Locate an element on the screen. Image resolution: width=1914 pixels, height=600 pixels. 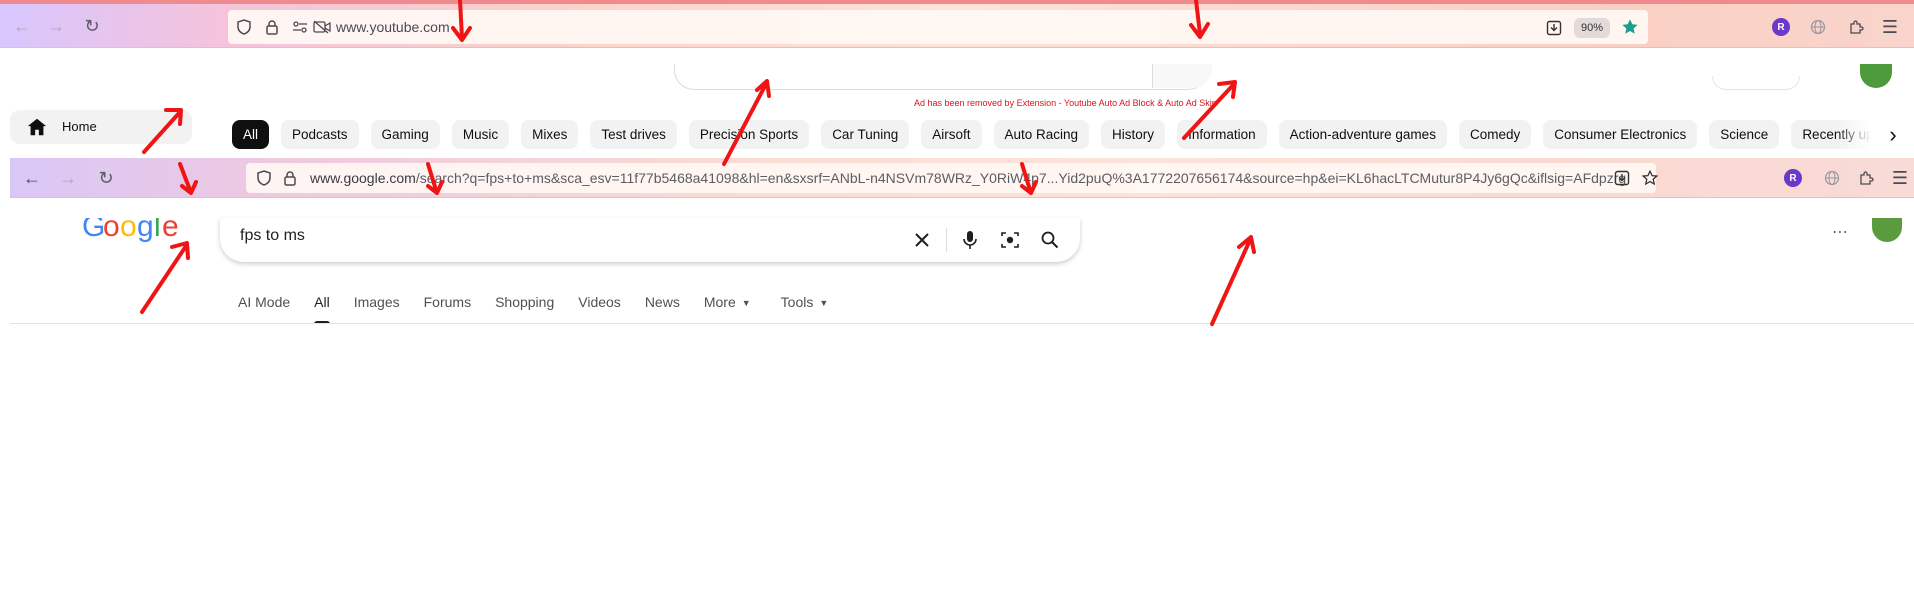
youtube-header-button is located at coordinates (1756, 83).